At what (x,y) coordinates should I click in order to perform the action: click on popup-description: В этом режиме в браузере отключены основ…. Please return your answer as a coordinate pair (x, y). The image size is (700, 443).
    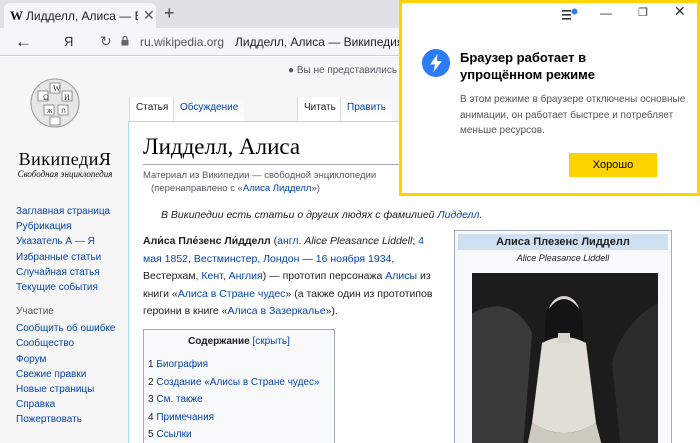
    Looking at the image, I should click on (573, 115).